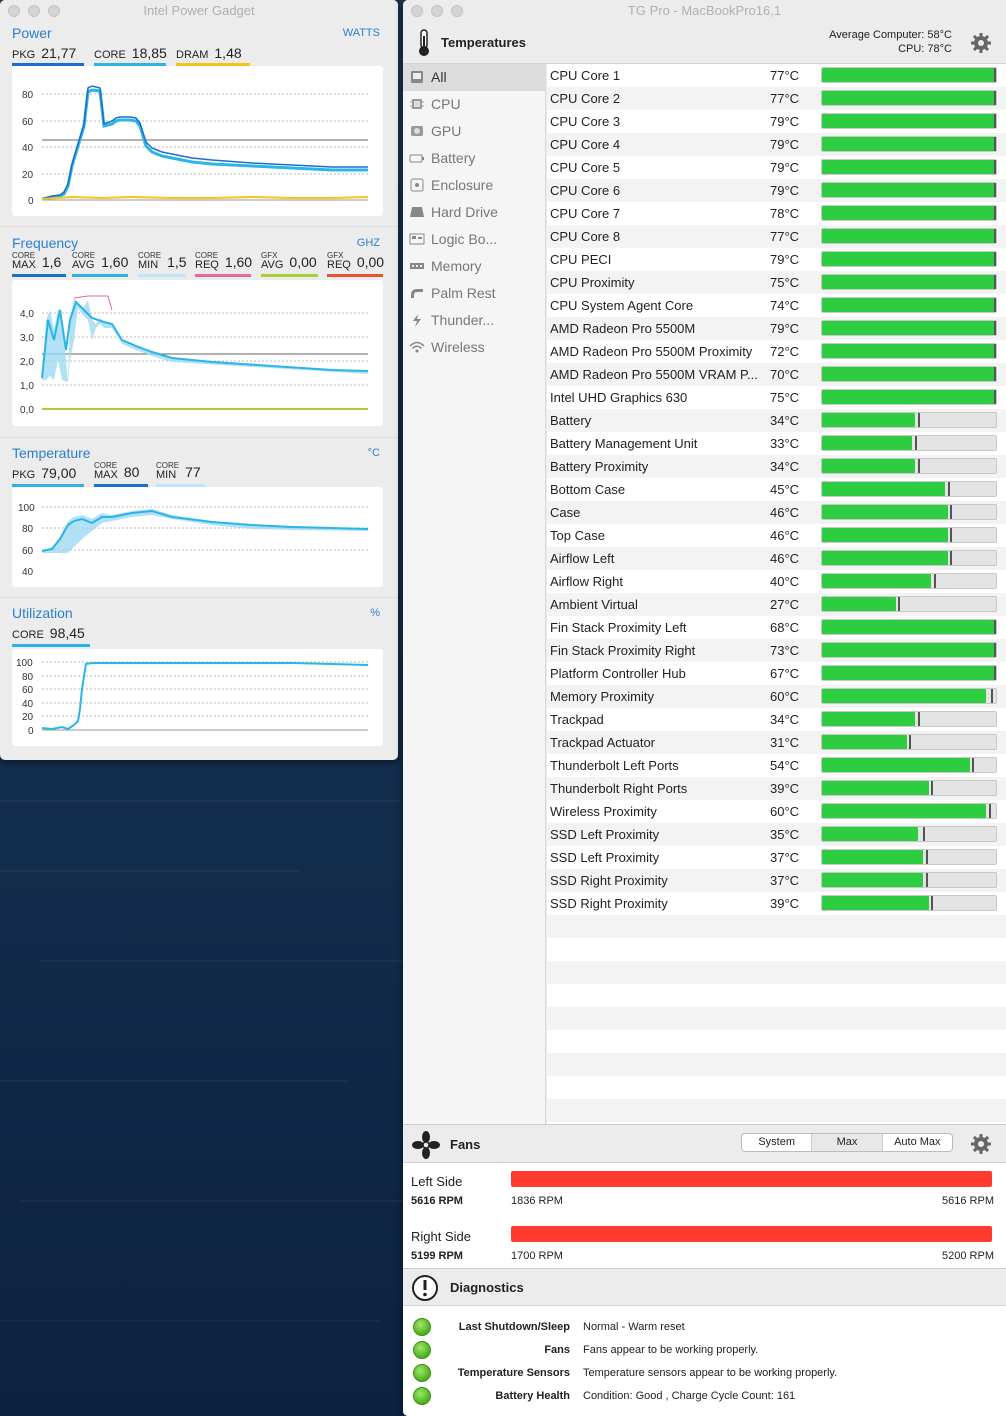 The width and height of the screenshot is (1006, 1416). Describe the element at coordinates (474, 347) in the screenshot. I see `sidebar-item-wireless: Wireless` at that location.